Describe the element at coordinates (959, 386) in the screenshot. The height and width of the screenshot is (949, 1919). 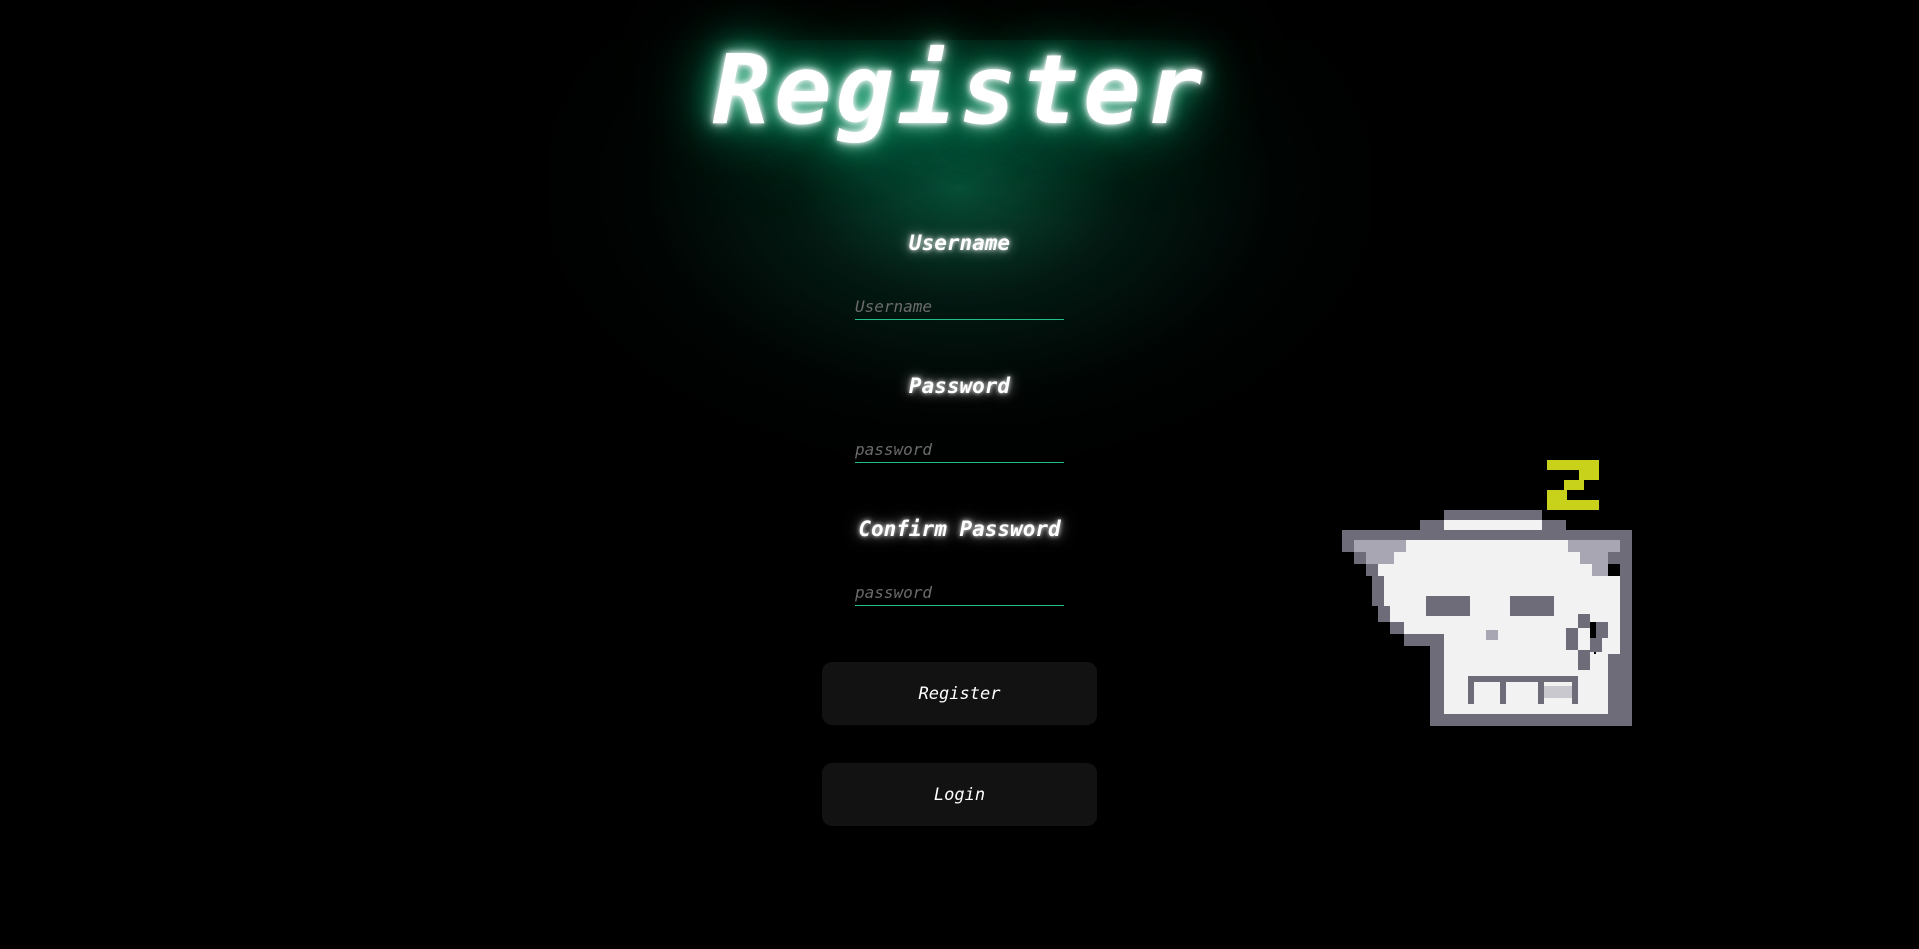
I see `password-label: Password` at that location.